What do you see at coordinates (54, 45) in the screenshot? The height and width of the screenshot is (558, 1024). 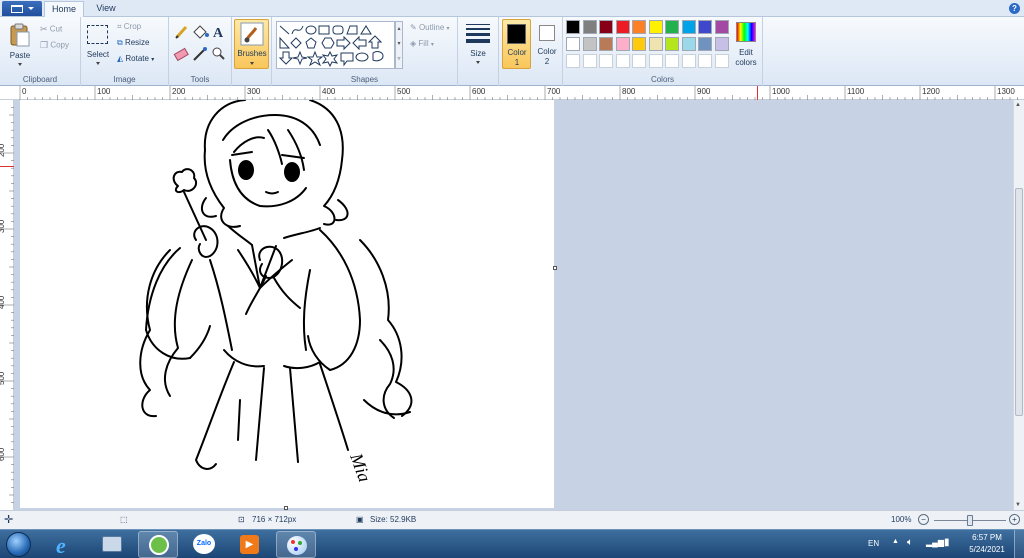 I see `copy-button: ❐ Copy` at bounding box center [54, 45].